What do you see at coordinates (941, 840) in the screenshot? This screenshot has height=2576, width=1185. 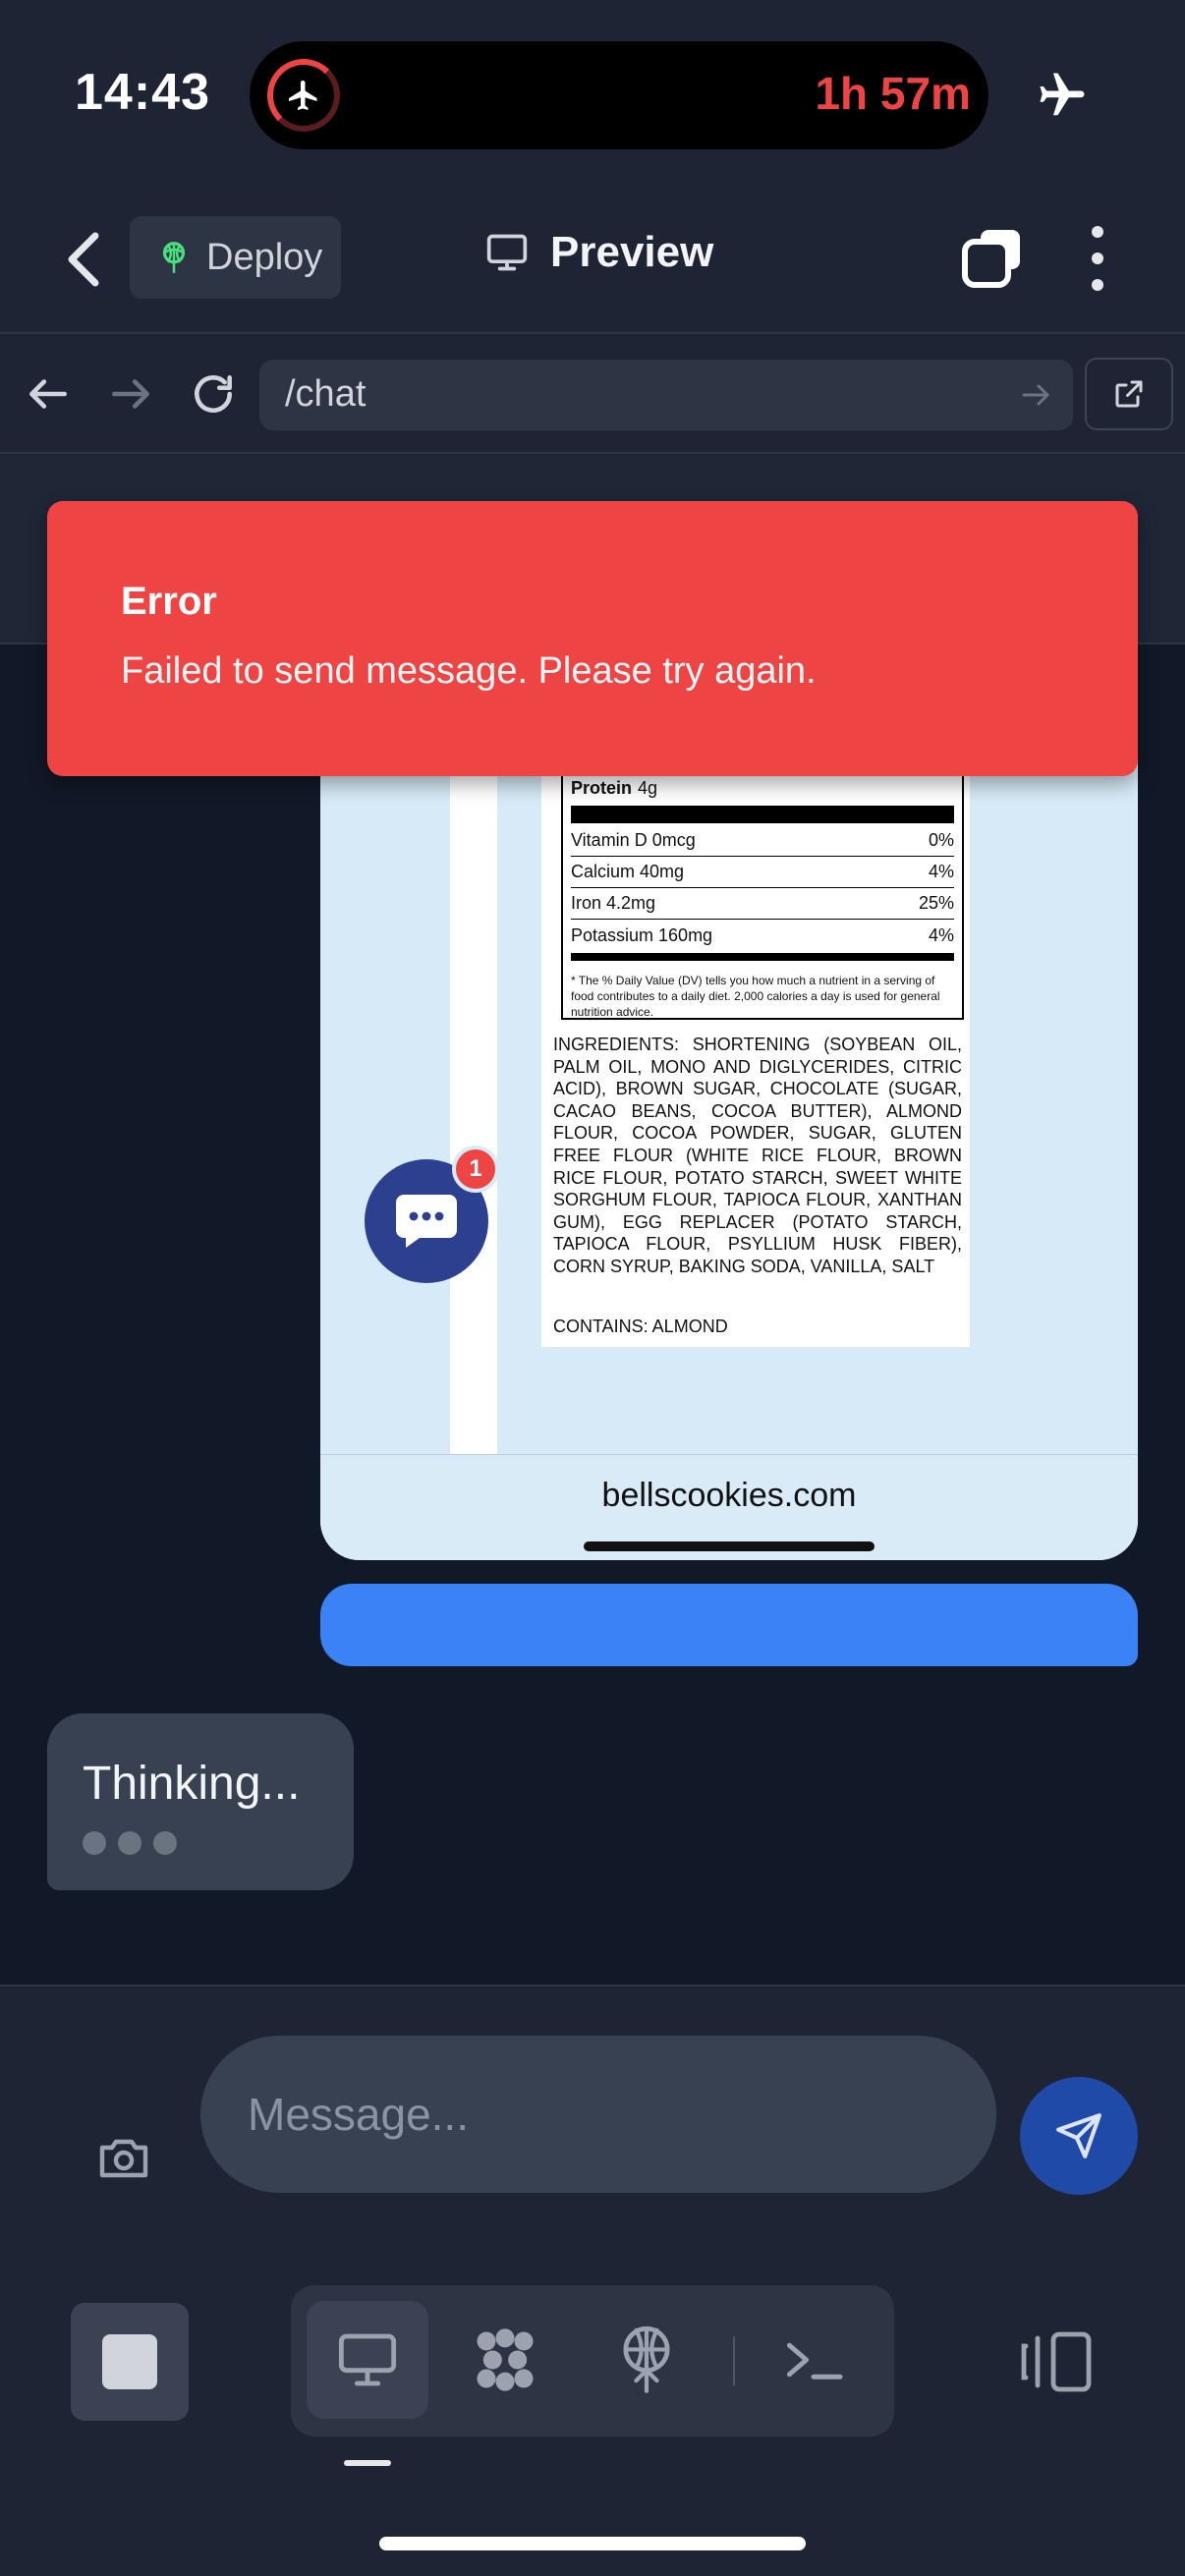 I see `nutrient-dv: 0%` at bounding box center [941, 840].